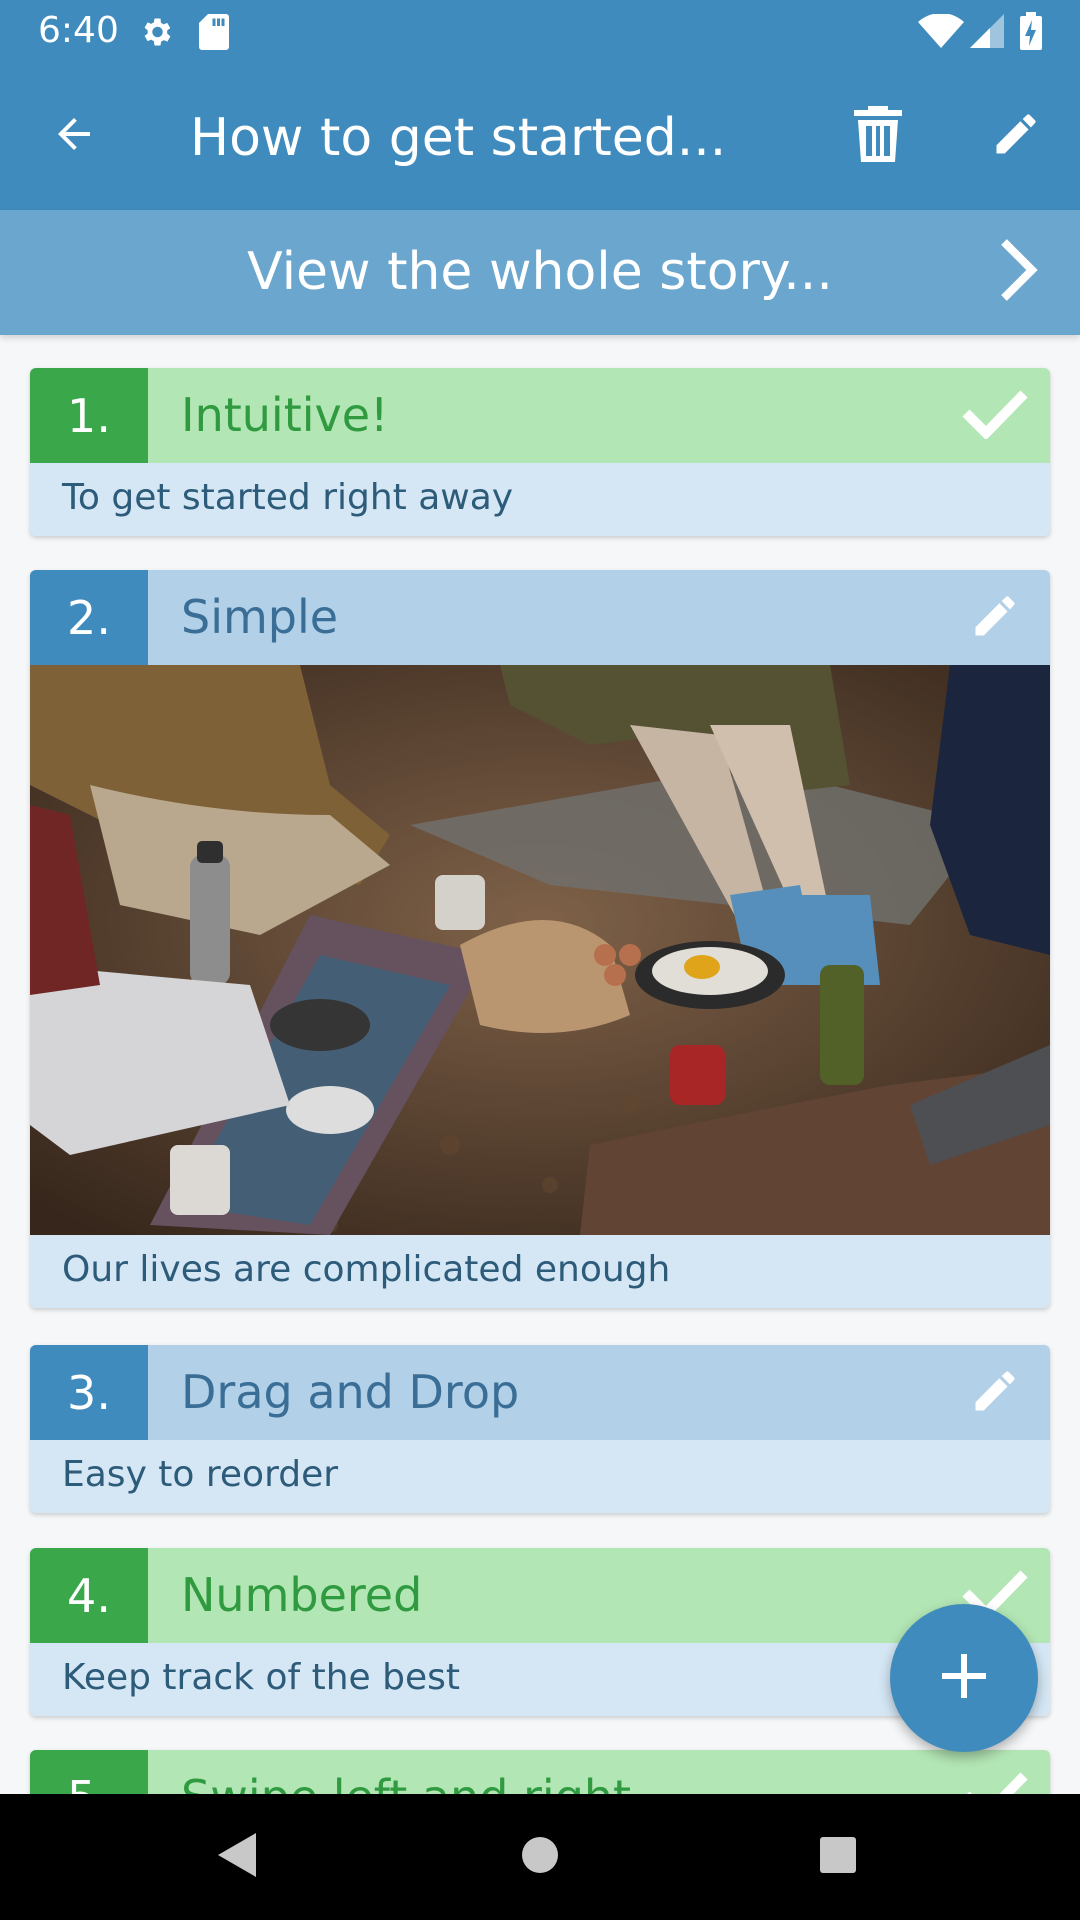  I want to click on status-bar: 6:40, so click(540, 31).